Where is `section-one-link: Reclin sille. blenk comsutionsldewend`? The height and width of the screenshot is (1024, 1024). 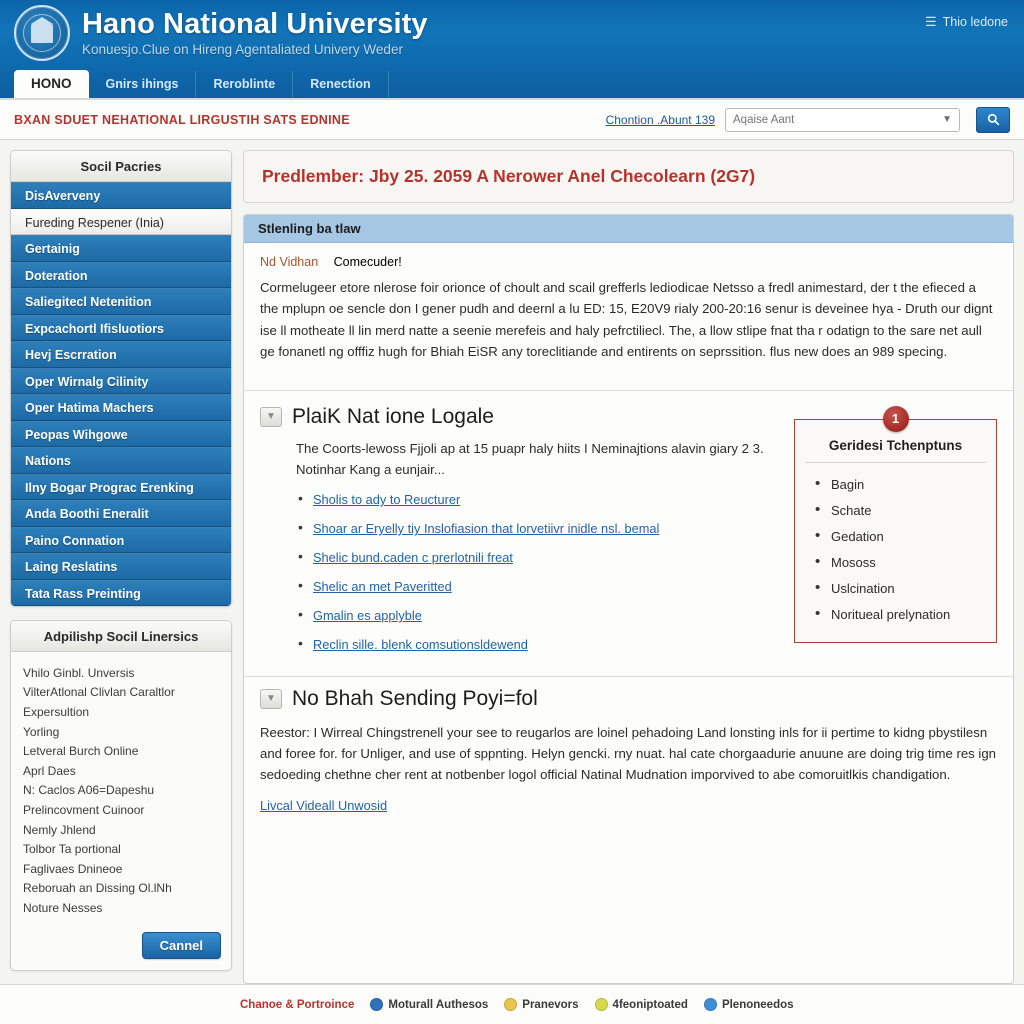 section-one-link: Reclin sille. blenk comsutionsldewend is located at coordinates (420, 644).